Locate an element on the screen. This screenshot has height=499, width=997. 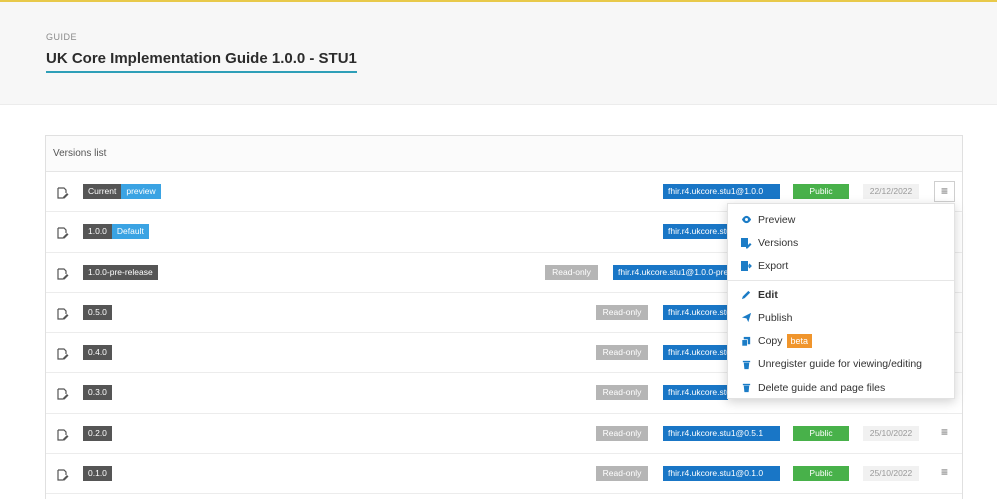
version-label: 0.2.0 is located at coordinates (97, 433).